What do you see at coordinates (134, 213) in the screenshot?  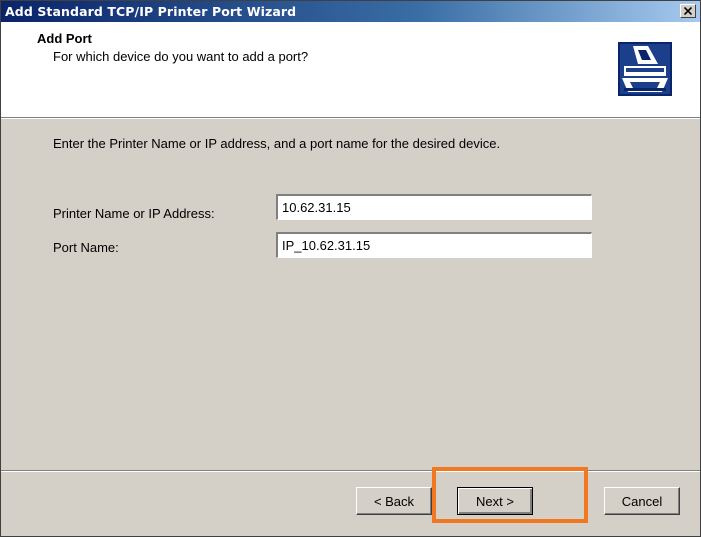 I see `printer-name-label: Printer Name or IP Address:` at bounding box center [134, 213].